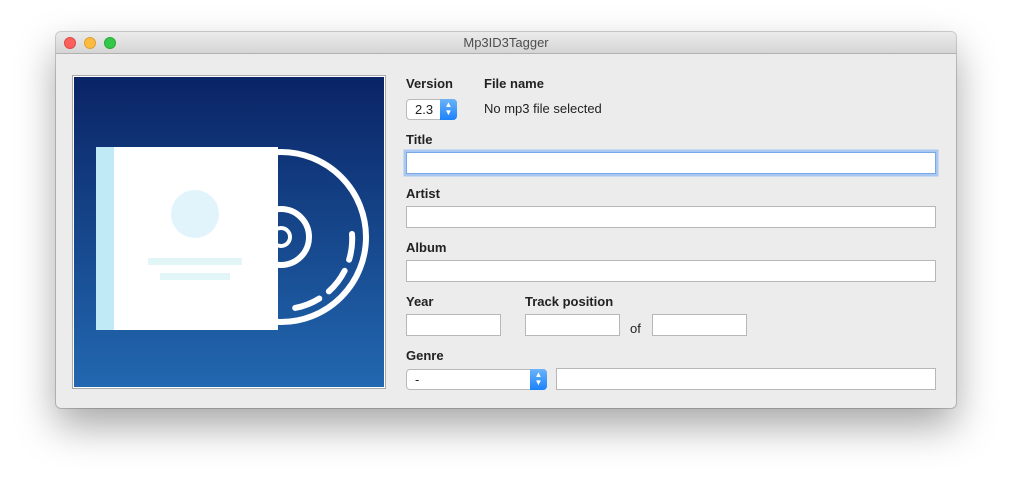  I want to click on genre-custom-input, so click(746, 379).